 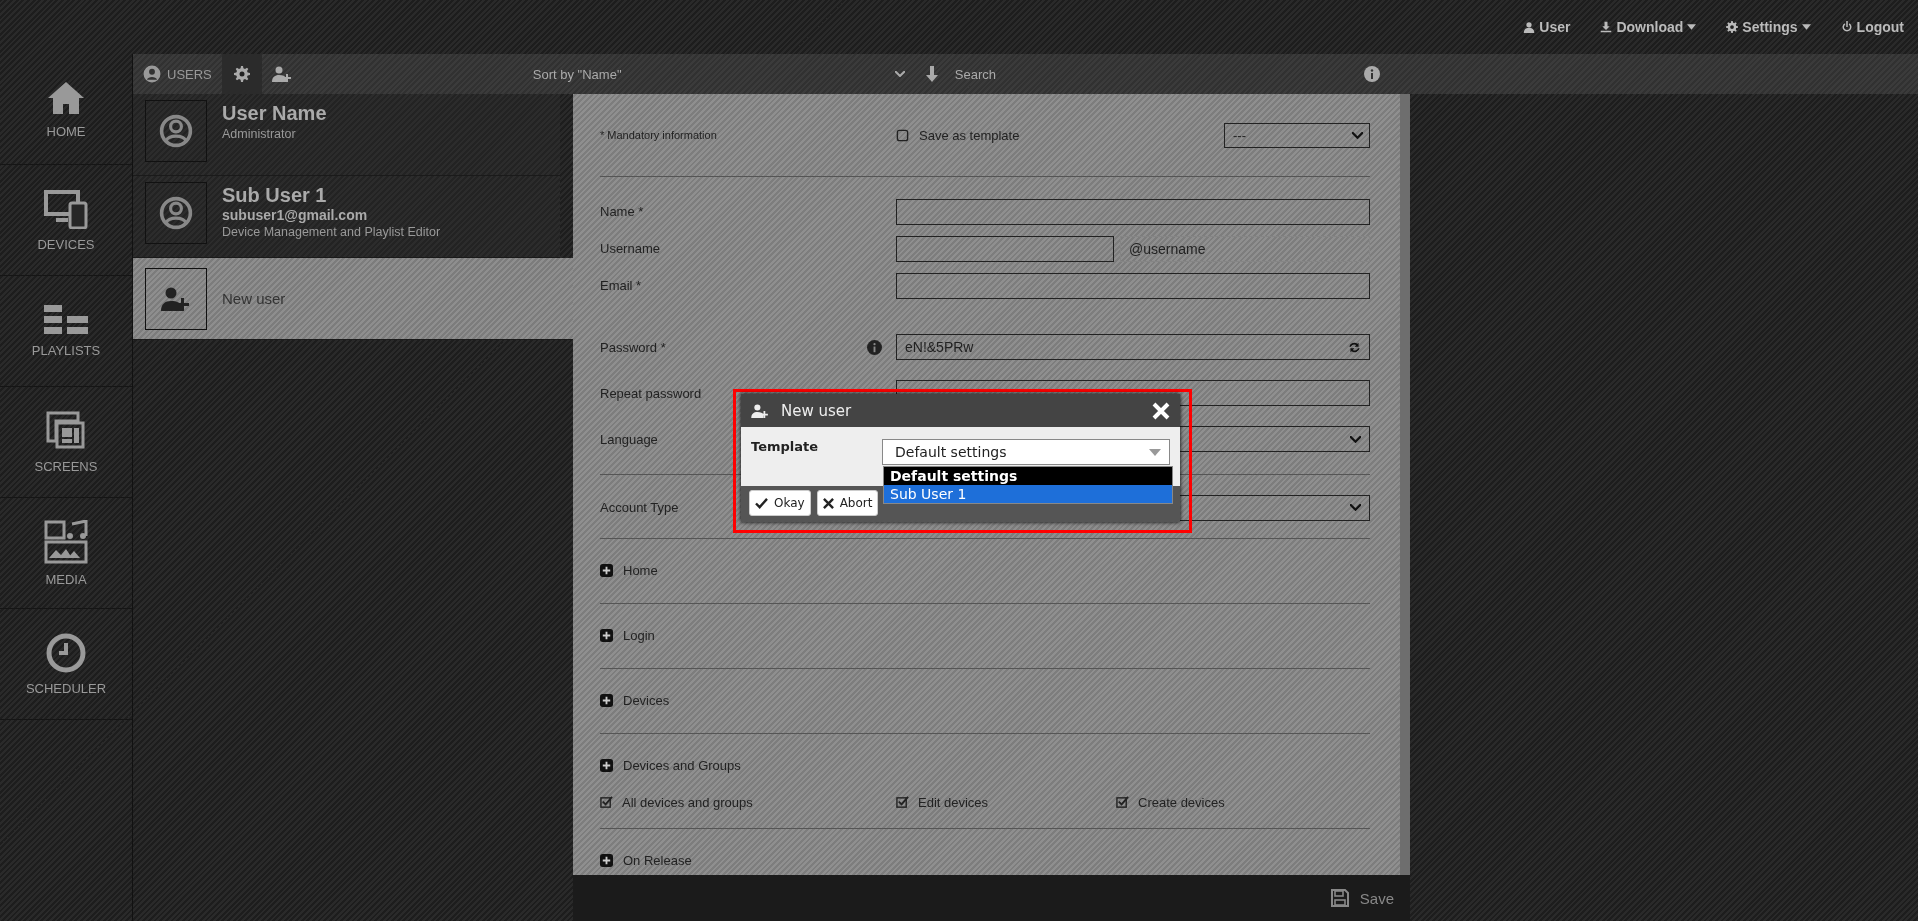 What do you see at coordinates (722, 74) in the screenshot?
I see `sort-select: Sort by "Name"` at bounding box center [722, 74].